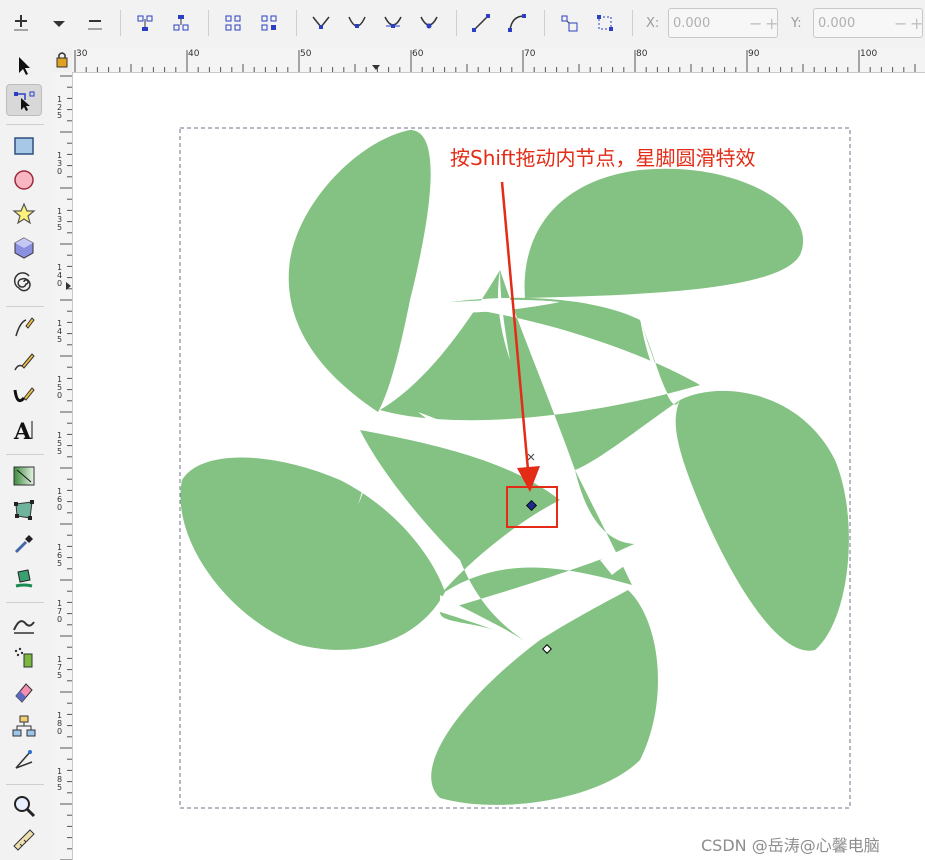 Image resolution: width=925 pixels, height=860 pixels. What do you see at coordinates (24, 282) in the screenshot?
I see `spiral-tool-icon` at bounding box center [24, 282].